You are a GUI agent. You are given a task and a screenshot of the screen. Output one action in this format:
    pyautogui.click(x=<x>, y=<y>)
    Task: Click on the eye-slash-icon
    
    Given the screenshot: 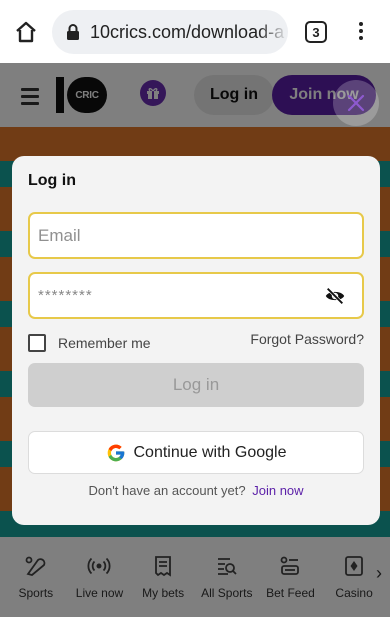 What is the action you would take?
    pyautogui.click(x=335, y=296)
    